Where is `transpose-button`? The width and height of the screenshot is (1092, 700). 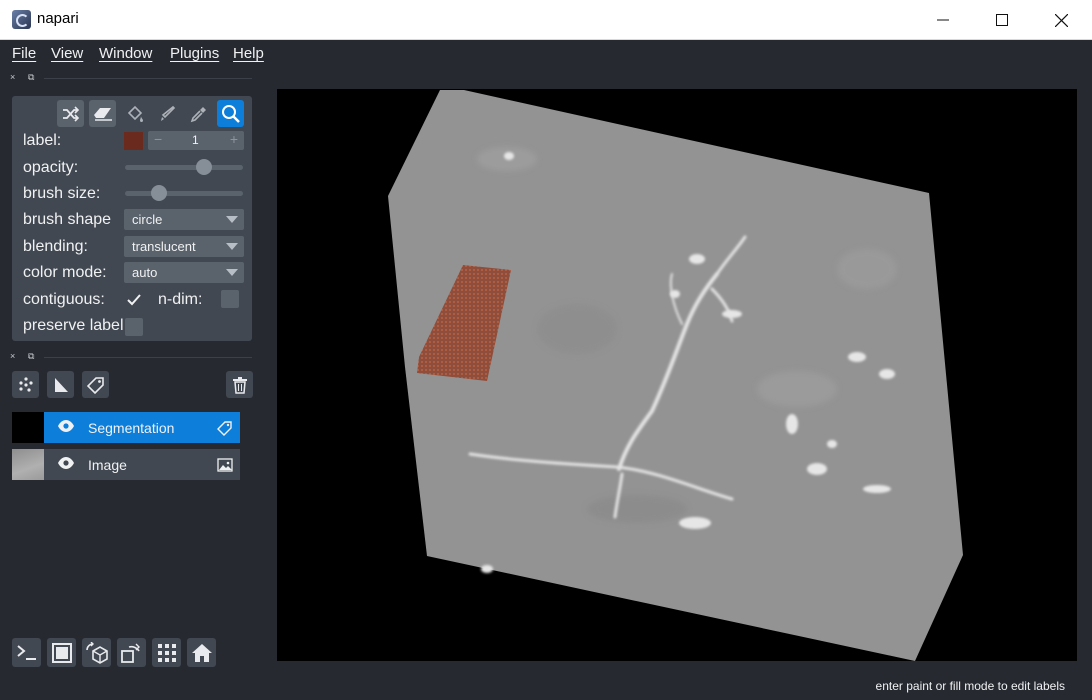 transpose-button is located at coordinates (131, 652).